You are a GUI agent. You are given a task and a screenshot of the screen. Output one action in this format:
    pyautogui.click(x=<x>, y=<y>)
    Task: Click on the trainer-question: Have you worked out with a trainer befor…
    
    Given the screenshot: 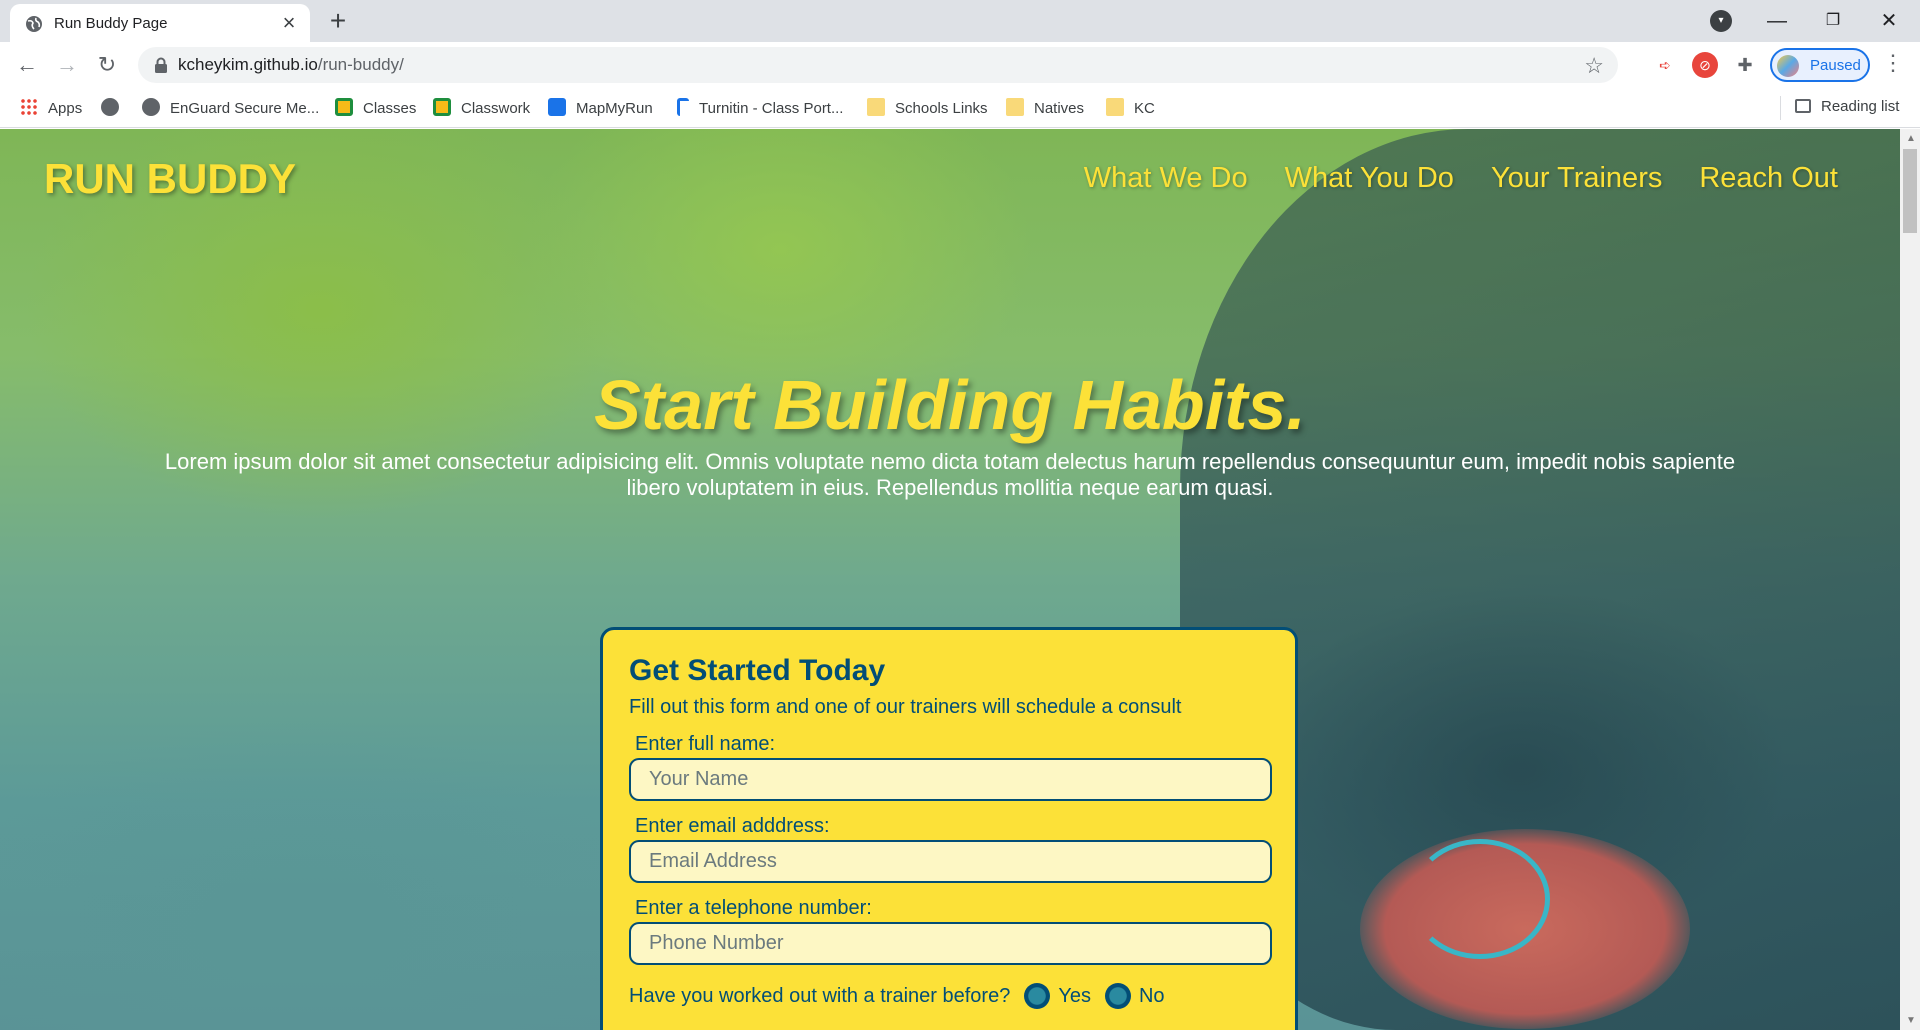 What is the action you would take?
    pyautogui.click(x=820, y=995)
    